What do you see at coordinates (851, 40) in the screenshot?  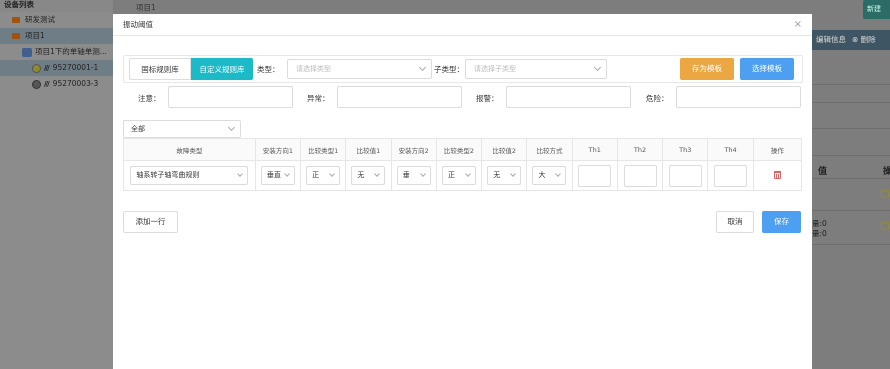 I see `edit-info-bar: 编辑信息 ⊗ 删除` at bounding box center [851, 40].